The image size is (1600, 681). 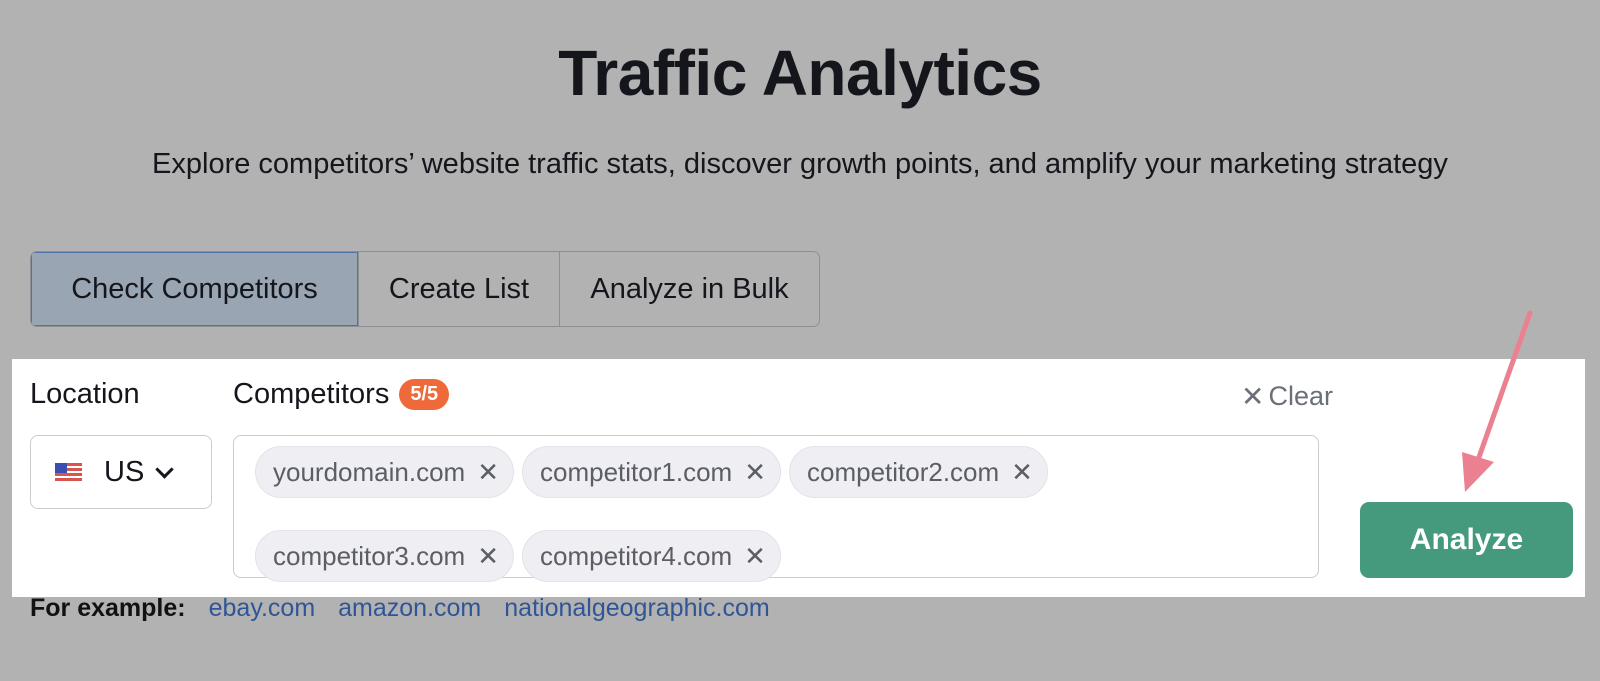 What do you see at coordinates (636, 471) in the screenshot?
I see `chip-label: competitor1.com` at bounding box center [636, 471].